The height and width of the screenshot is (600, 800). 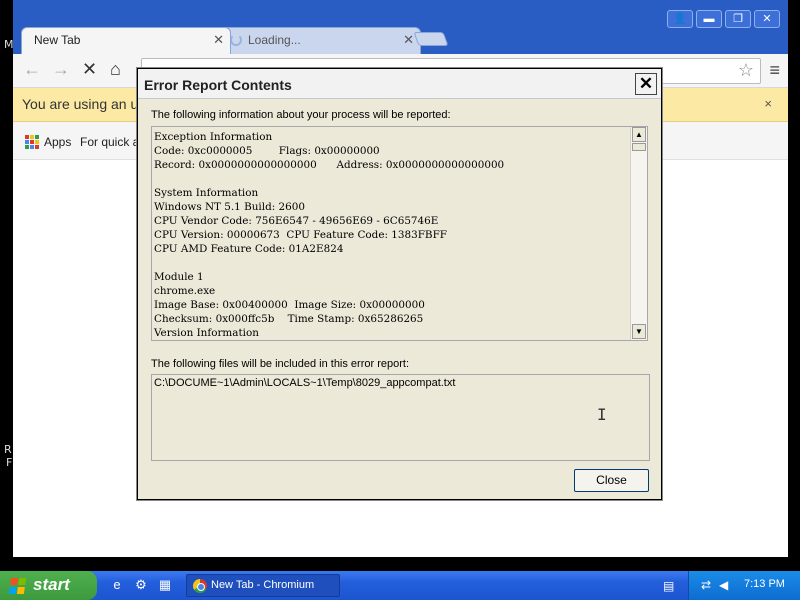 What do you see at coordinates (723, 19) in the screenshot?
I see `window-controls: 👤 ▬ ❐ ✕` at bounding box center [723, 19].